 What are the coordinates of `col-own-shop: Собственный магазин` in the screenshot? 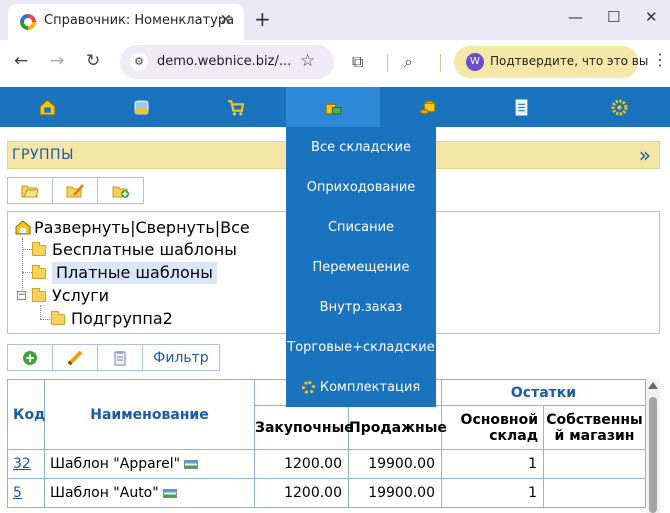 It's located at (594, 427).